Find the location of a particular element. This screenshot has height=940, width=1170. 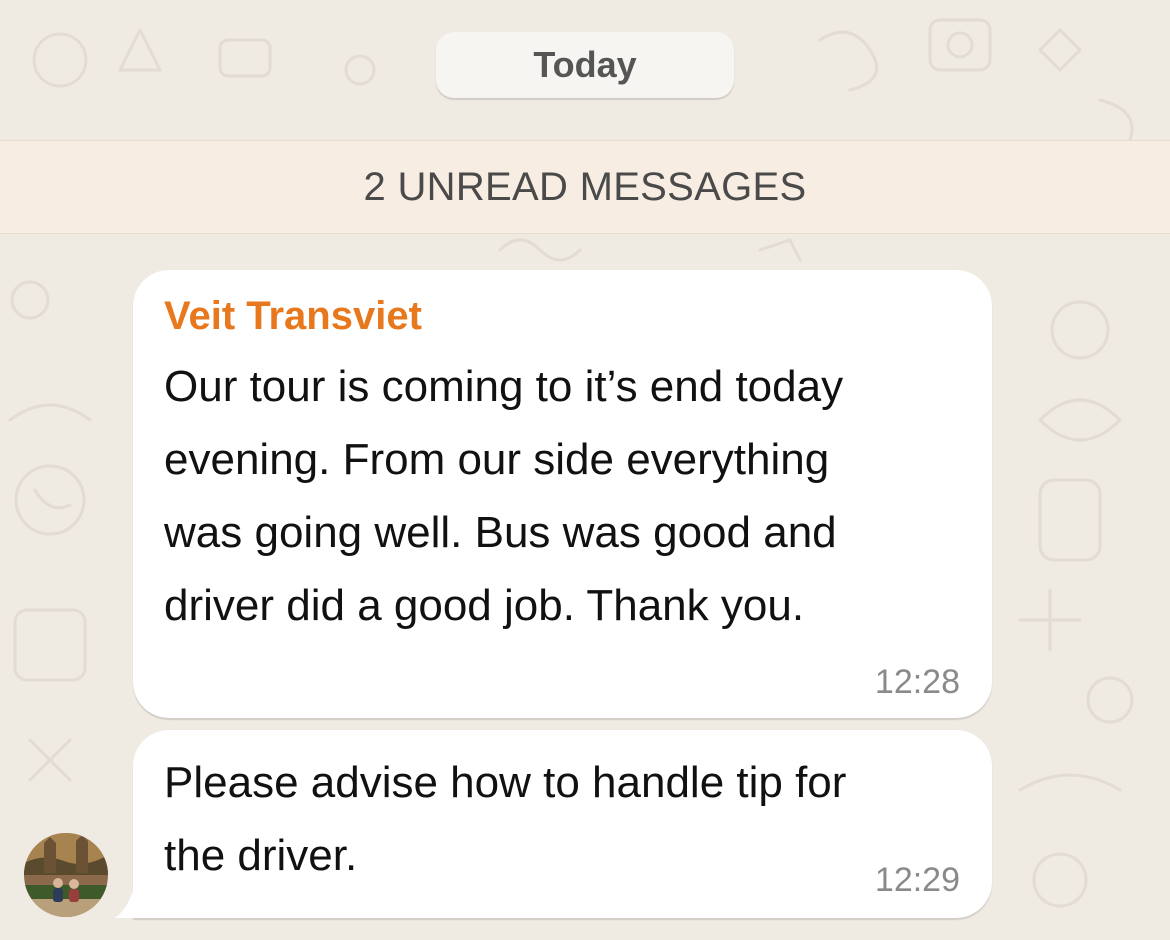

sender-name: Veit Transviet is located at coordinates (293, 316).